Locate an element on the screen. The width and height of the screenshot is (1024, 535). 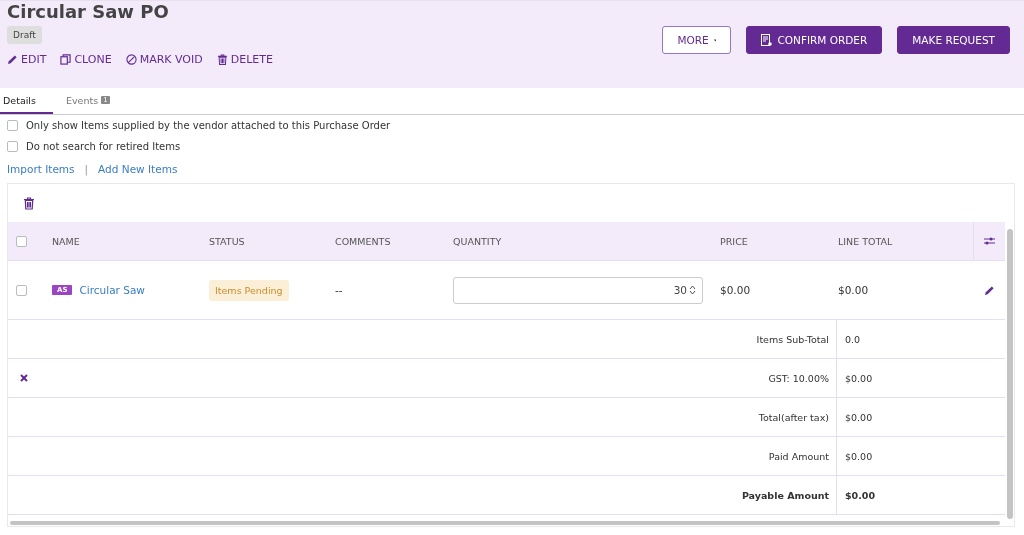
confirm-order-button: CONFIRM ORDER is located at coordinates (814, 40).